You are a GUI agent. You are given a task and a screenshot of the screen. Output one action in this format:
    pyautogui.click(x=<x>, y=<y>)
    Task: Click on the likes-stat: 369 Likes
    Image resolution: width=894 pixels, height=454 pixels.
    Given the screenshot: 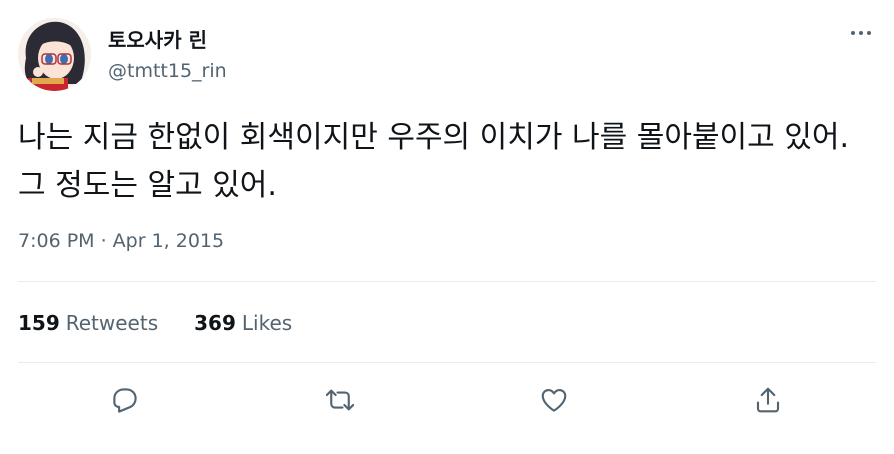 What is the action you would take?
    pyautogui.click(x=243, y=323)
    